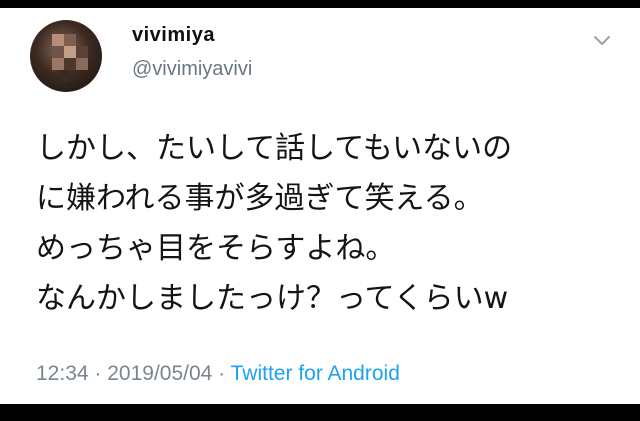 The height and width of the screenshot is (421, 640). Describe the element at coordinates (62, 373) in the screenshot. I see `tweet-time: 12:34` at that location.